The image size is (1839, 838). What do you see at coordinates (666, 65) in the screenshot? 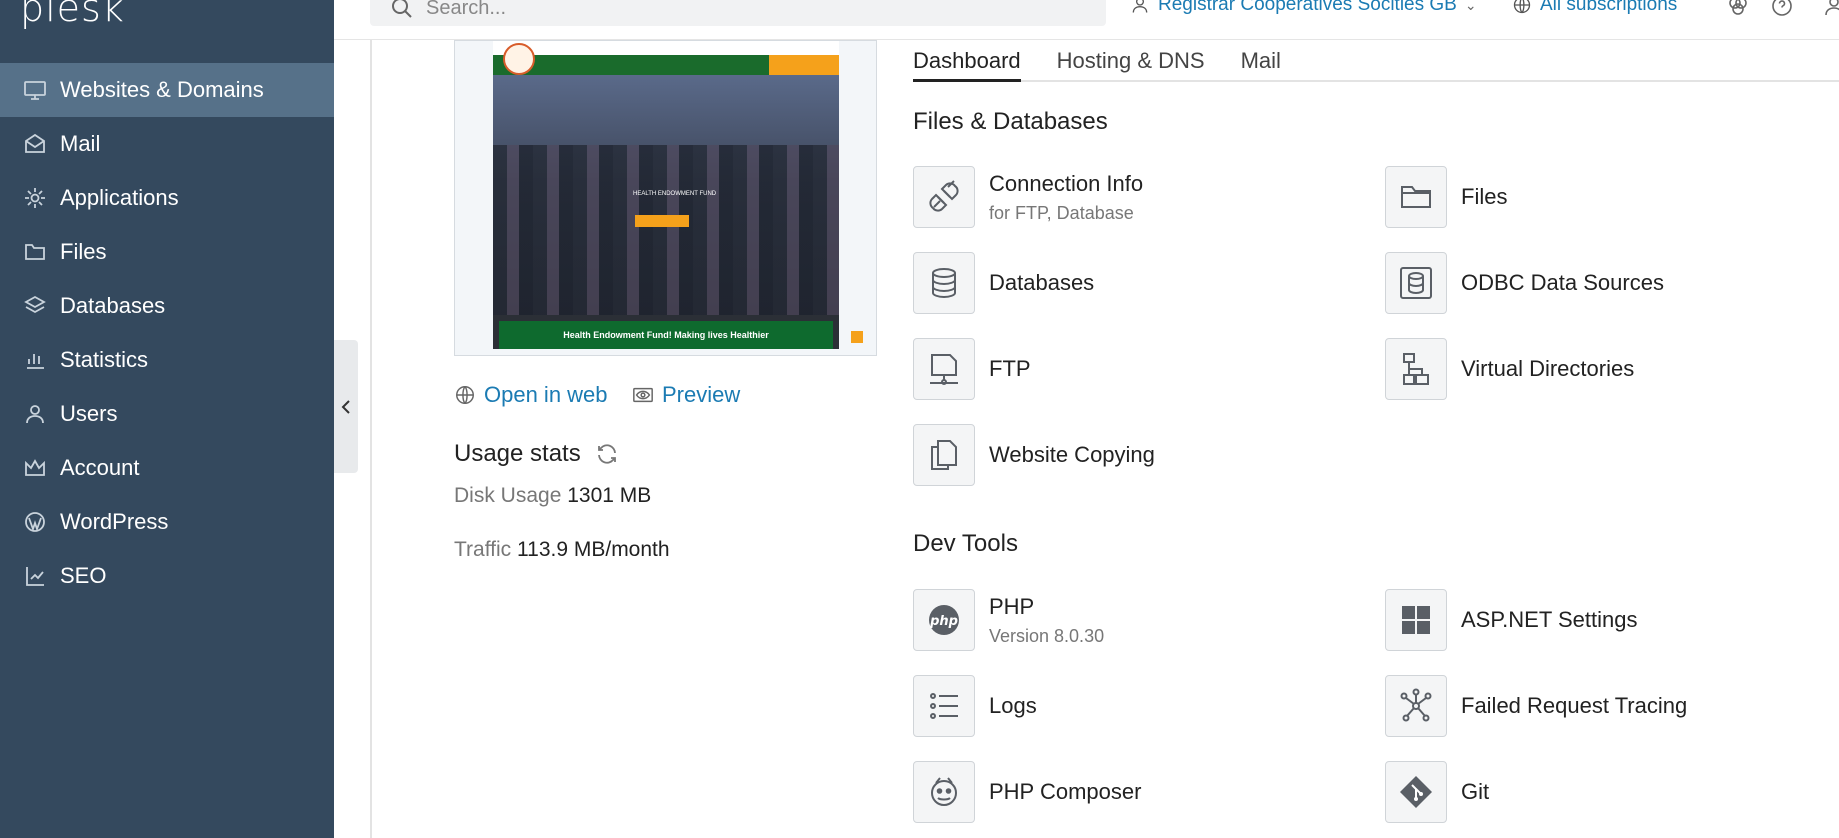
I see `site-nav-bar` at bounding box center [666, 65].